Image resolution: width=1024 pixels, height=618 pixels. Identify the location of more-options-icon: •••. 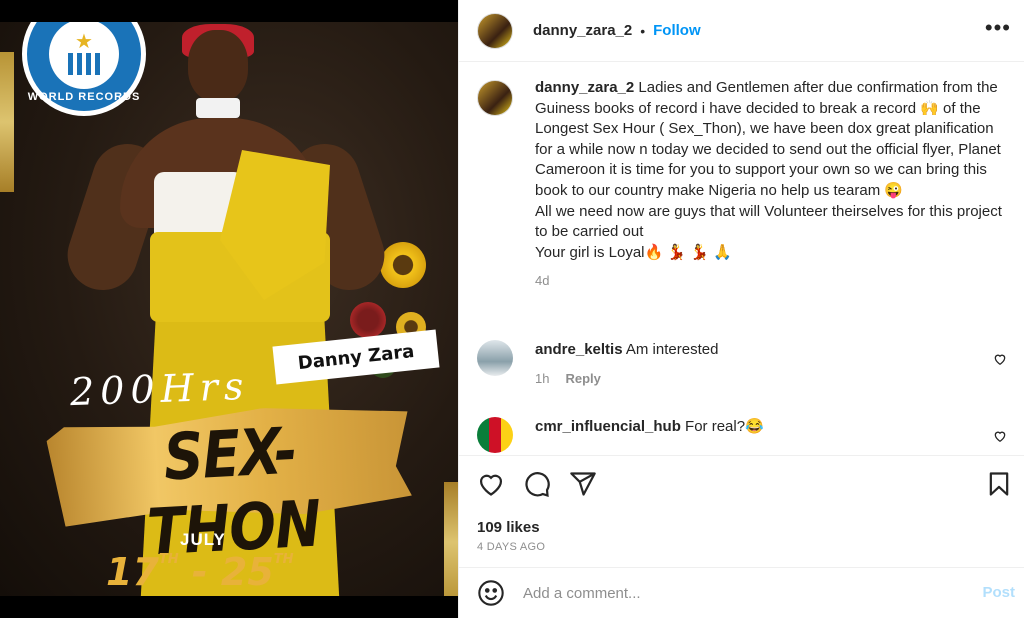
(998, 28).